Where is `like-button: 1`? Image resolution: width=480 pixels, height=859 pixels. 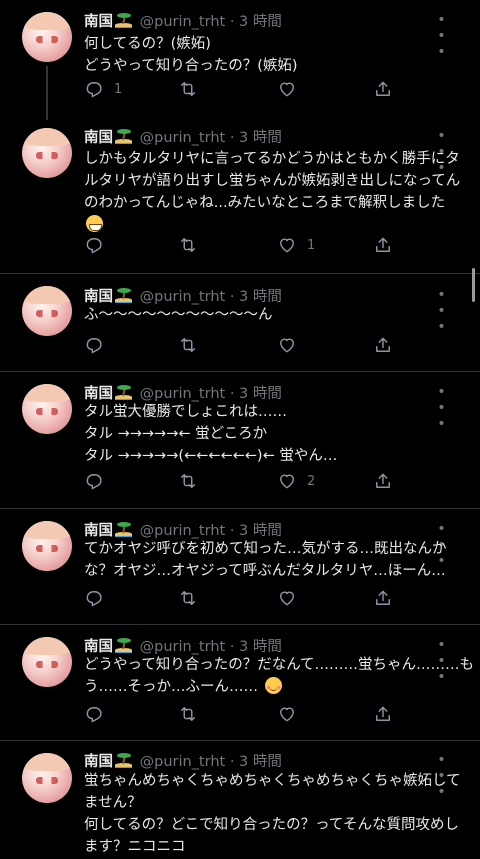
like-button: 1 is located at coordinates (296, 245).